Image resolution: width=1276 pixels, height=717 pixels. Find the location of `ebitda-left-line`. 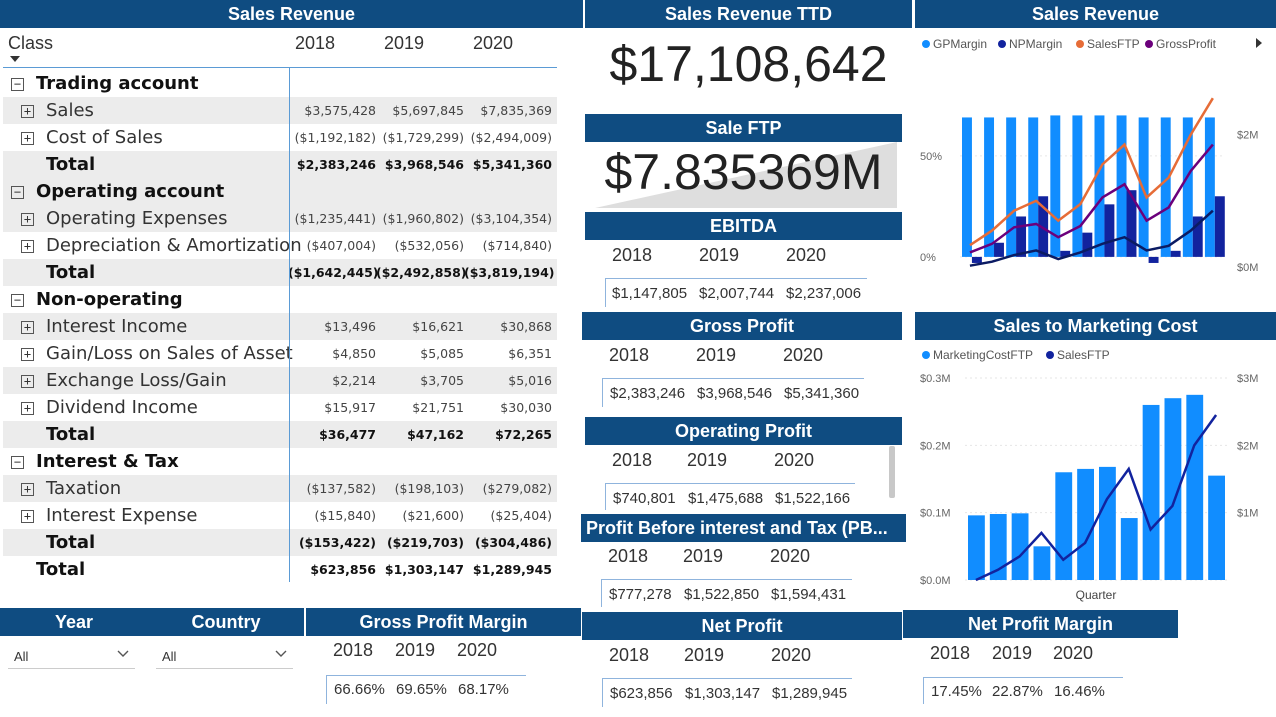

ebitda-left-line is located at coordinates (605, 293).